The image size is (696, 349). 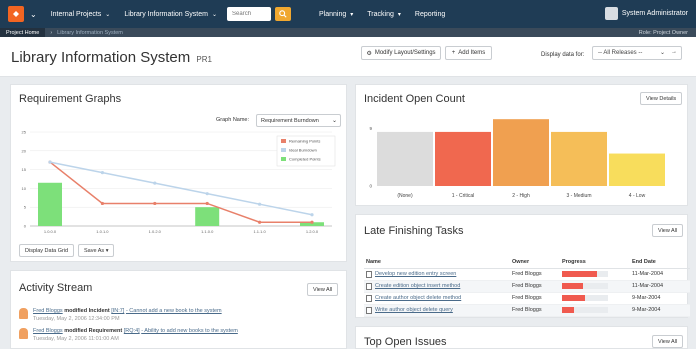 What do you see at coordinates (189, 331) in the screenshot?
I see `activity-desc-link: - Ability to add new books to the system` at bounding box center [189, 331].